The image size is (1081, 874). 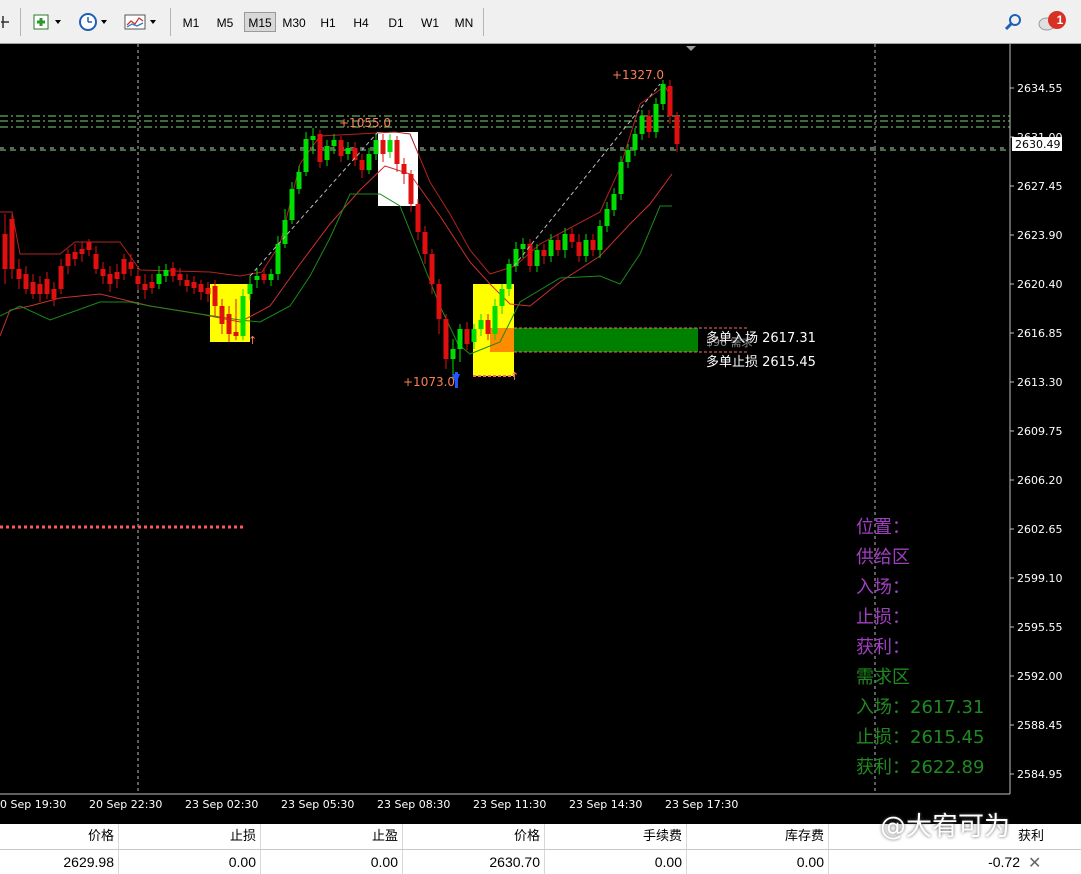 What do you see at coordinates (329, 862) in the screenshot?
I see `cell-take-profit: 0.00` at bounding box center [329, 862].